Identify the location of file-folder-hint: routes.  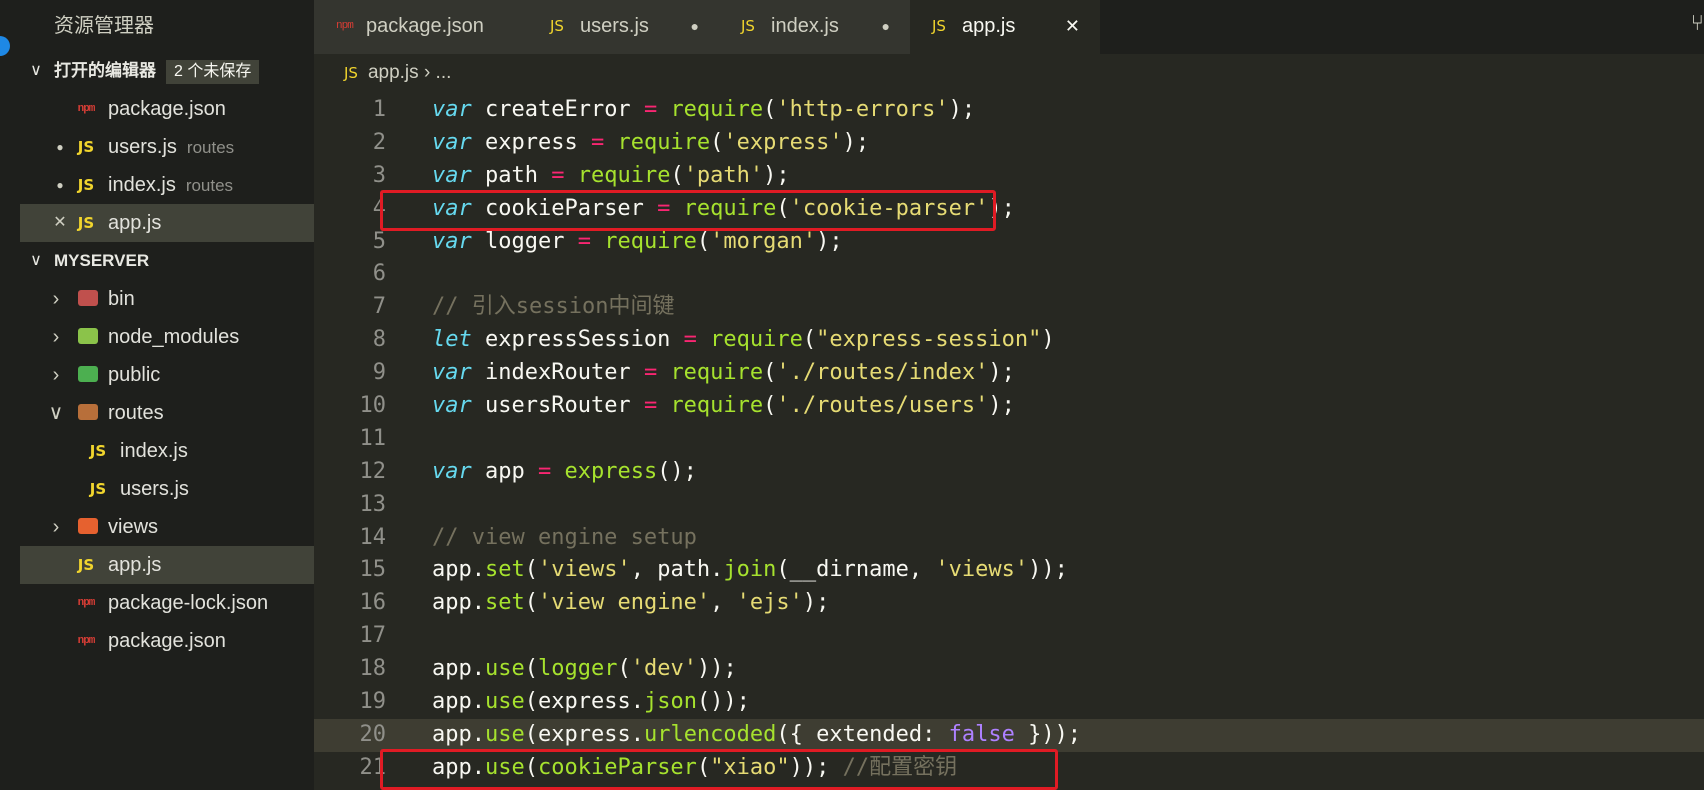
(209, 185).